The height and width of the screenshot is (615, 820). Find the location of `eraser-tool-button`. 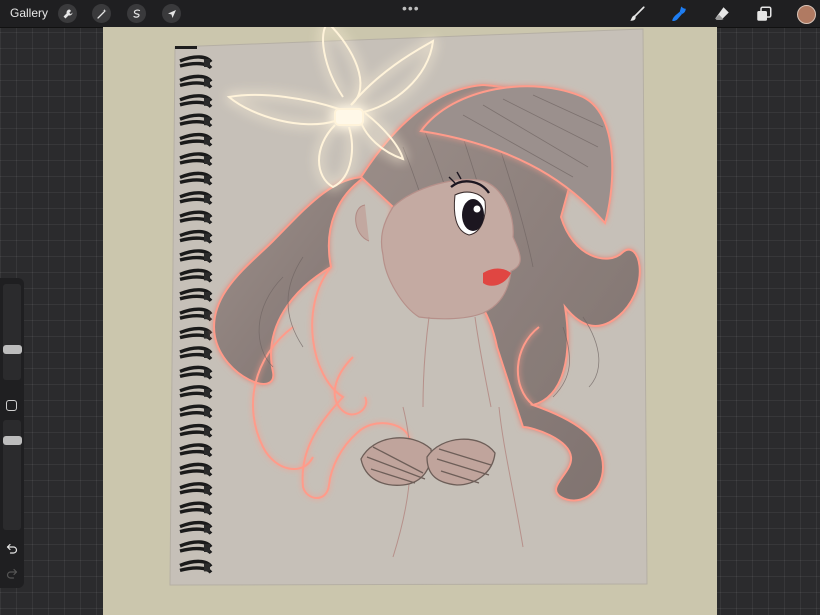

eraser-tool-button is located at coordinates (722, 14).